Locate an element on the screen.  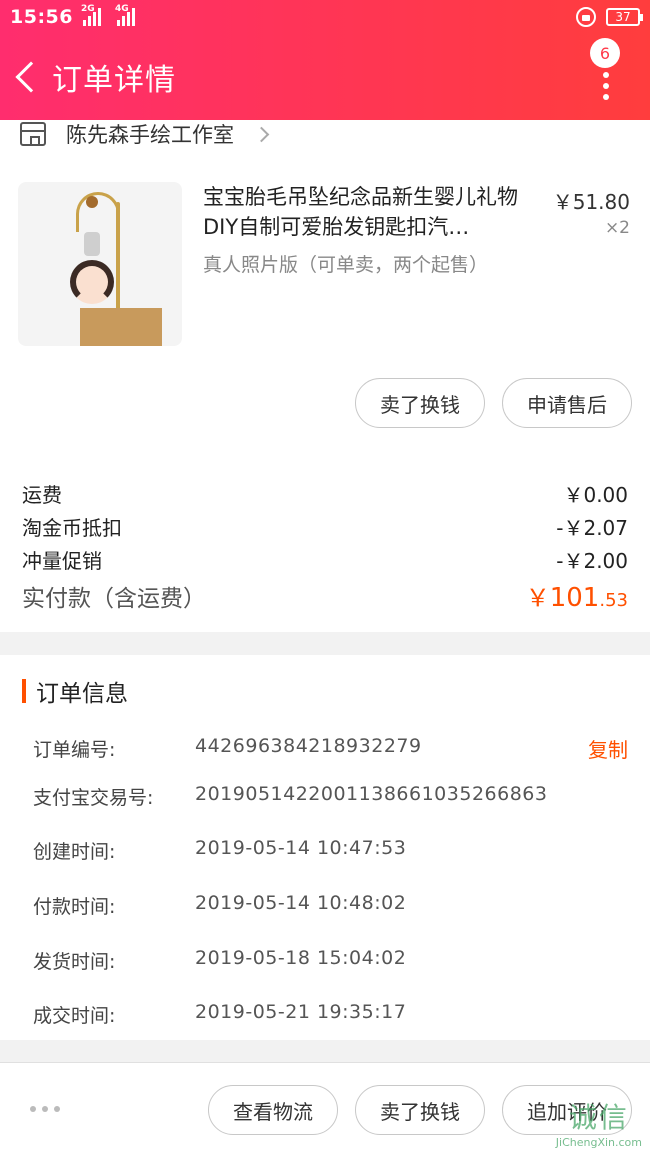
page-title: 订单详情 is located at coordinates (114, 80).